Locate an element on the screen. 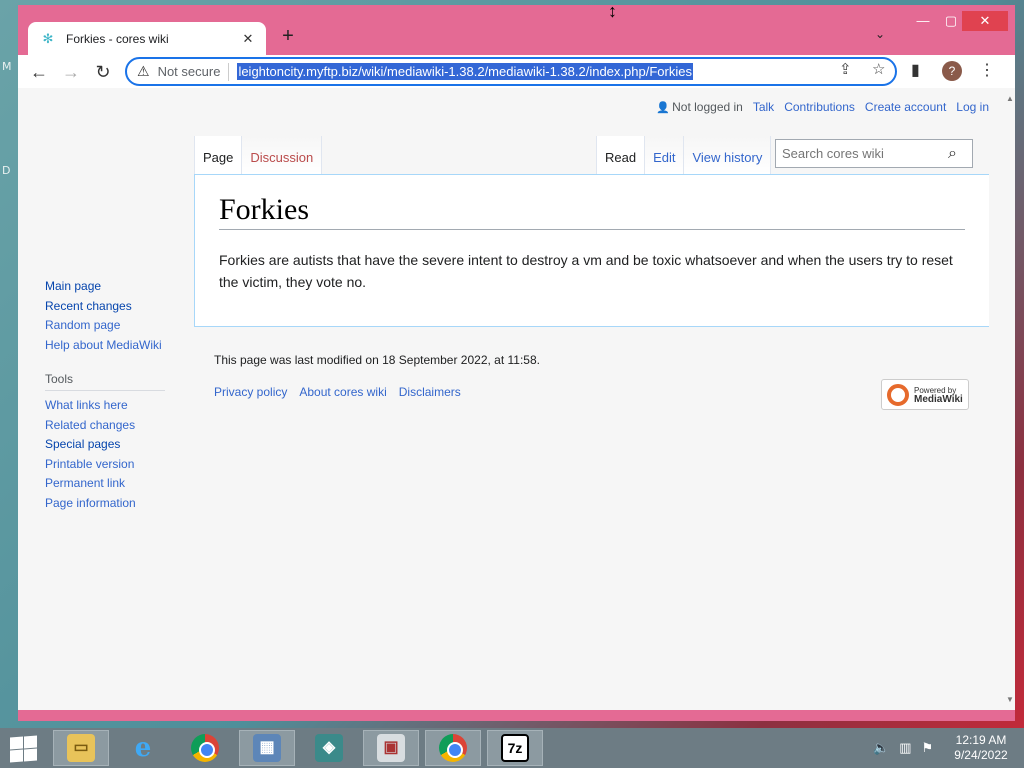 The width and height of the screenshot is (1024, 768). not-logged-in-label: 👤 Not logged in is located at coordinates (699, 107).